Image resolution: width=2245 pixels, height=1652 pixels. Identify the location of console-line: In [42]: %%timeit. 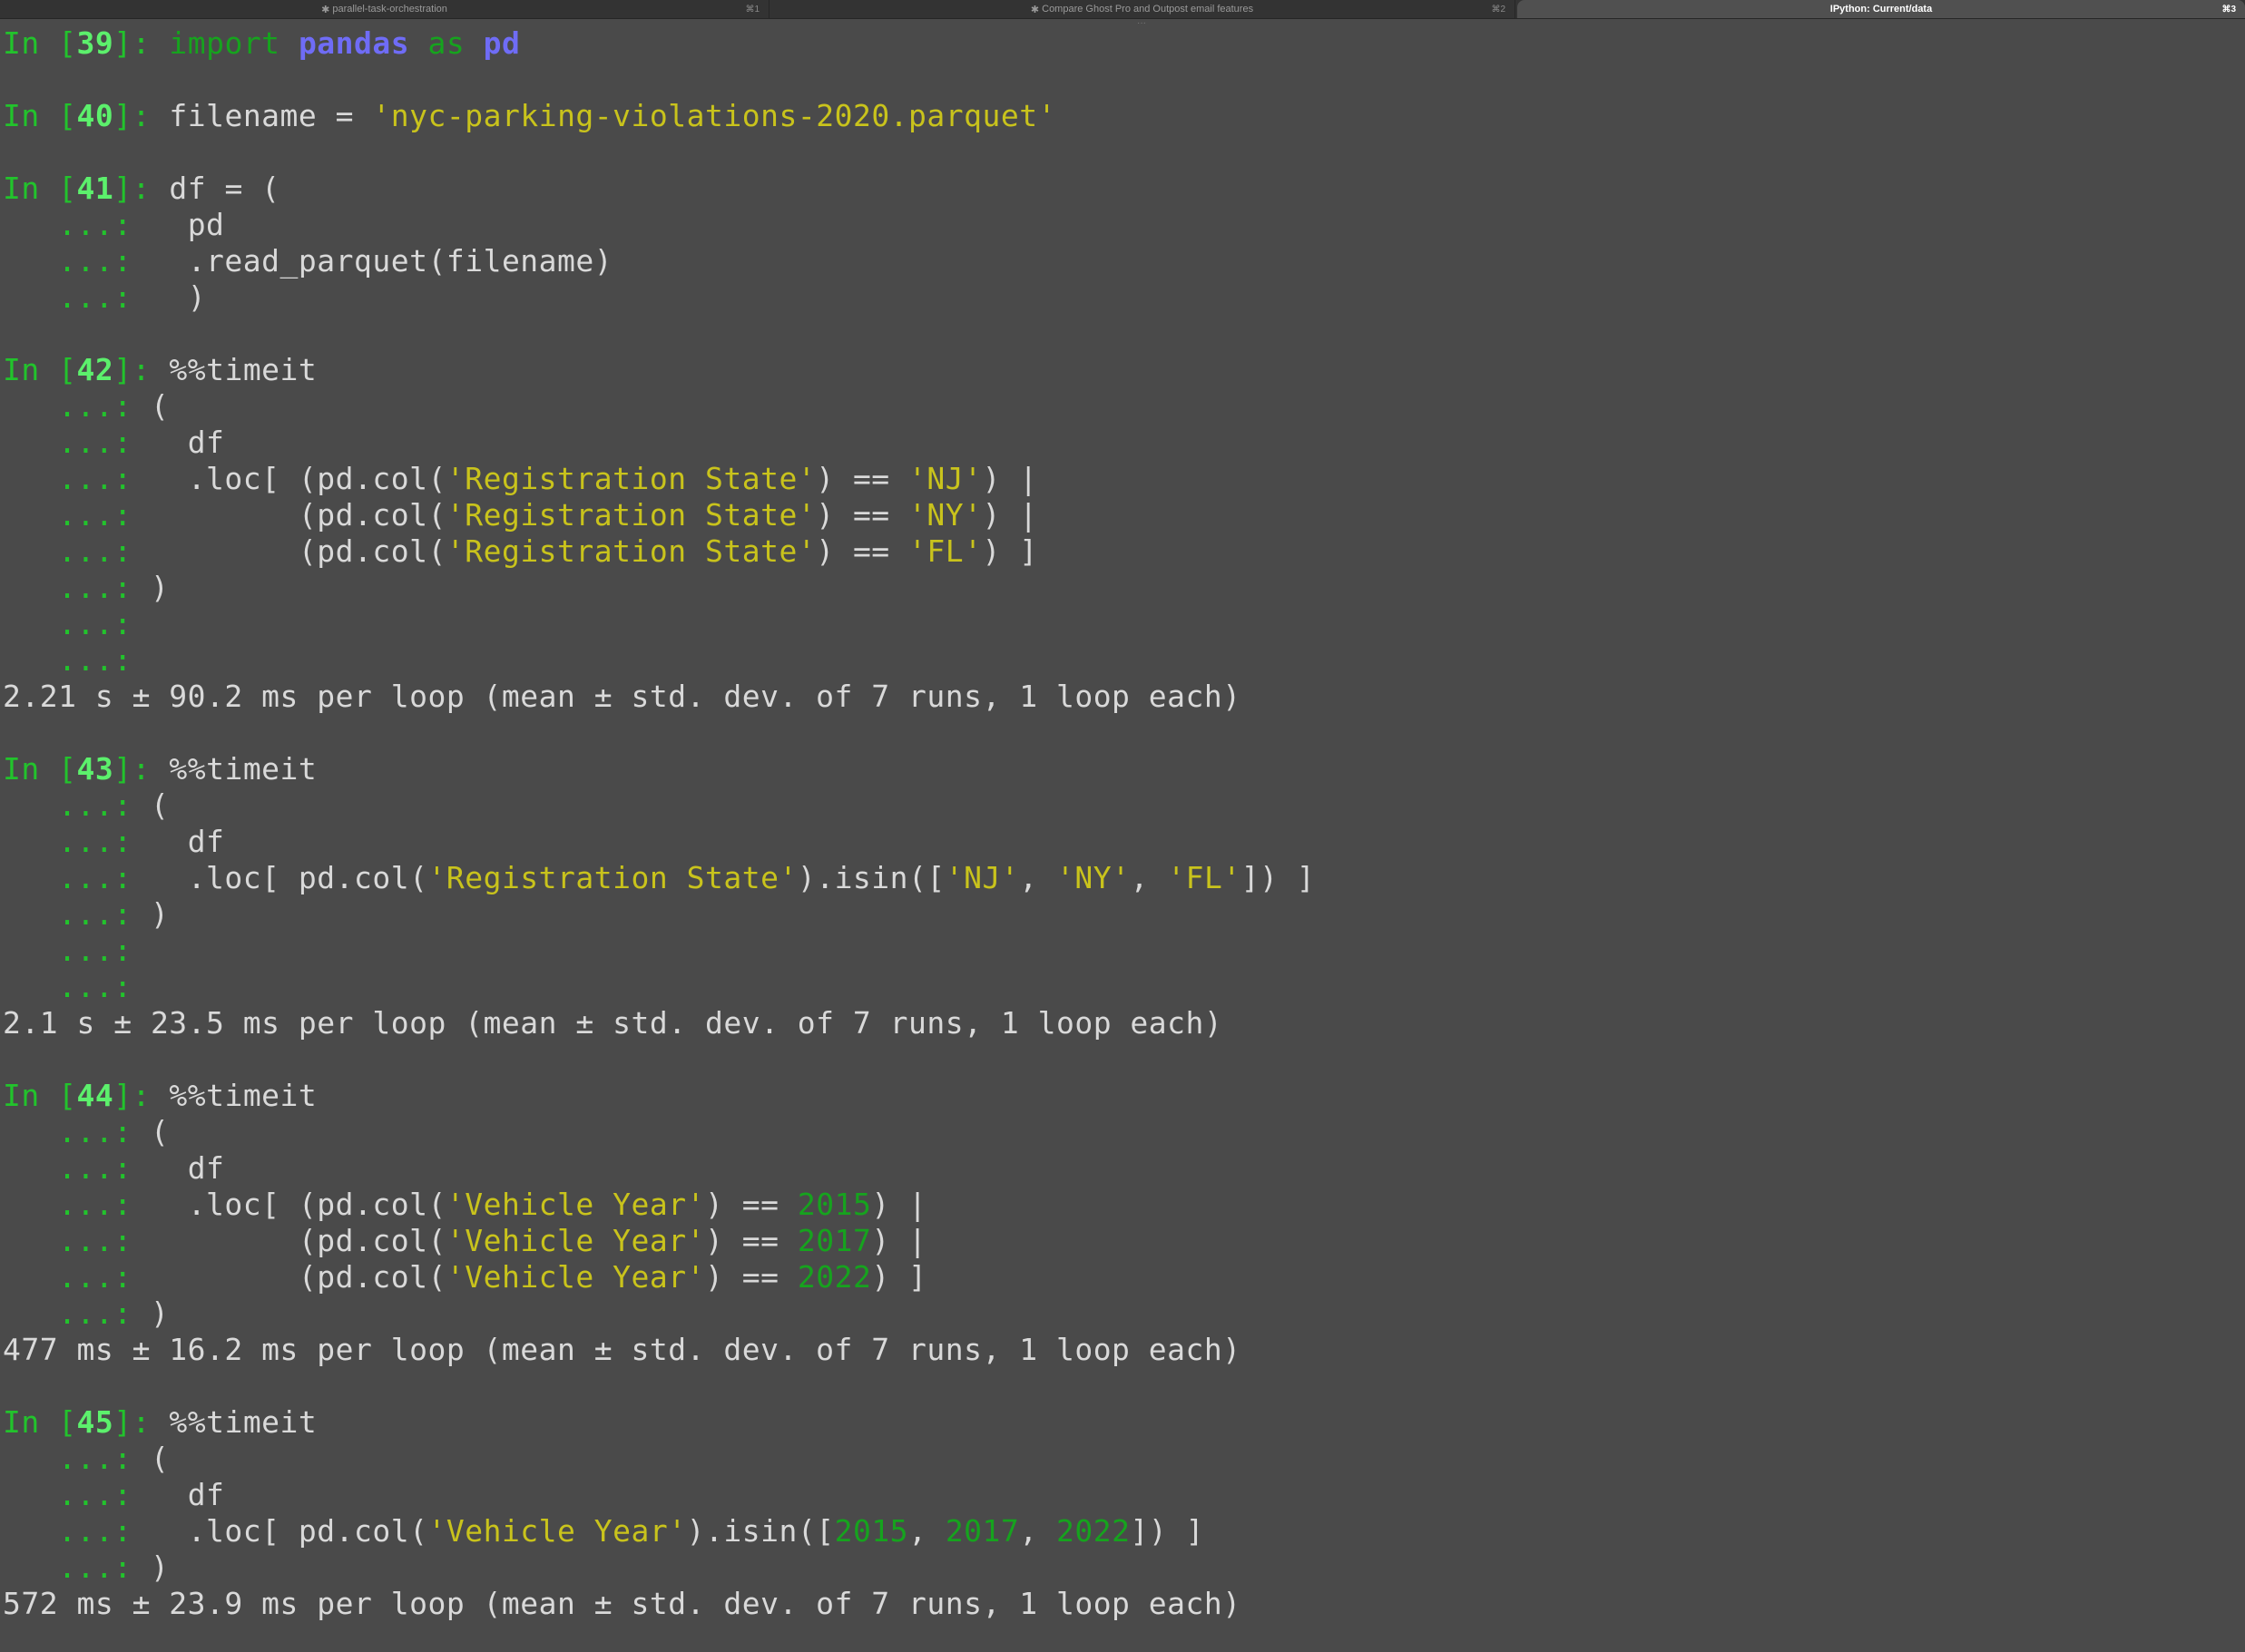
(1119, 370).